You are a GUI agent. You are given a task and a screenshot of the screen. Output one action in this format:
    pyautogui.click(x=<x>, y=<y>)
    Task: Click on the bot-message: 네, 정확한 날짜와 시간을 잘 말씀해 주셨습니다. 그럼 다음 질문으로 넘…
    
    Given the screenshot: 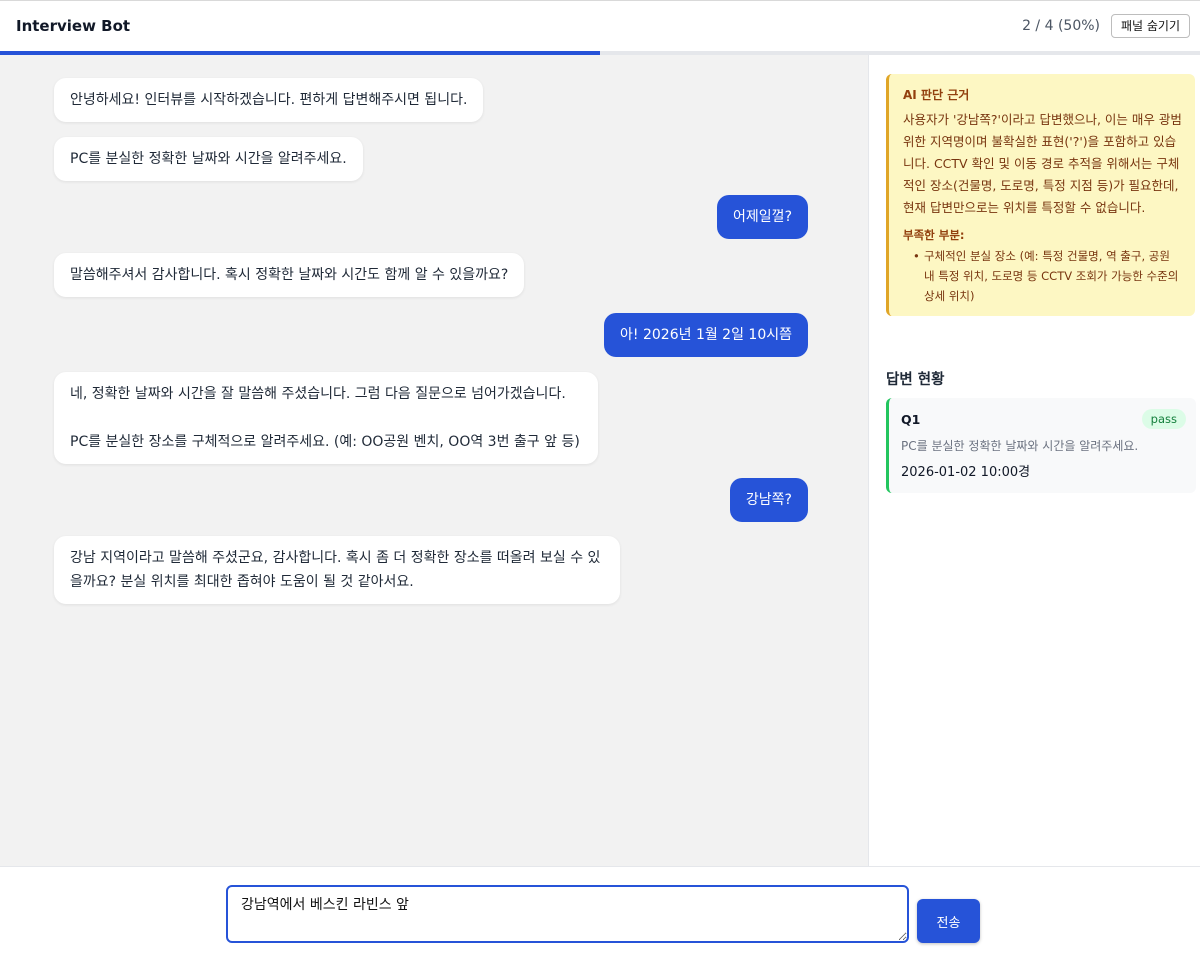 What is the action you would take?
    pyautogui.click(x=326, y=418)
    